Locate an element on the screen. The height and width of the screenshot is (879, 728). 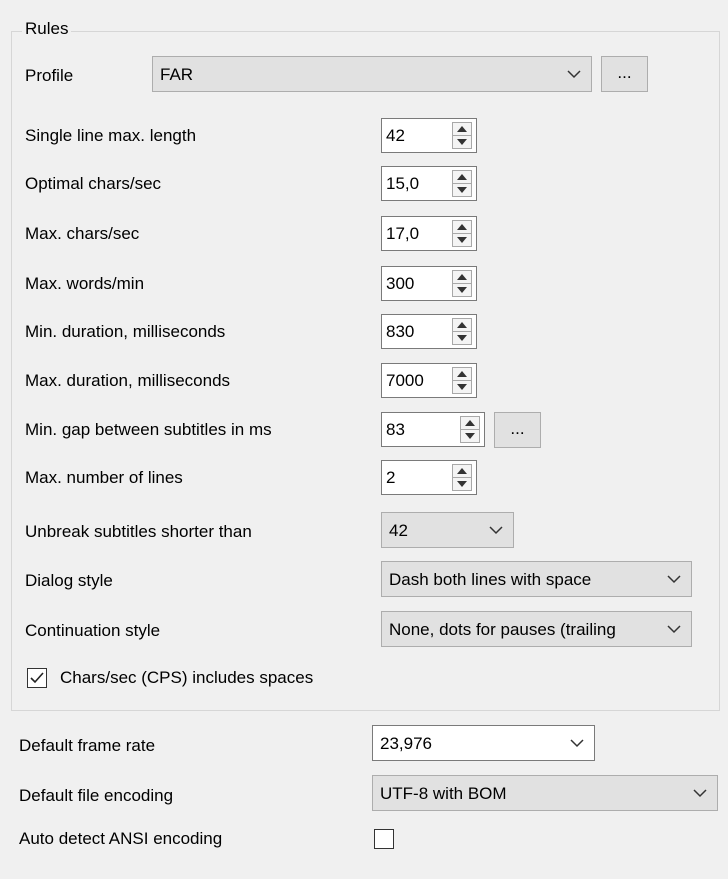
min-duration-spinner: 830 is located at coordinates (429, 331).